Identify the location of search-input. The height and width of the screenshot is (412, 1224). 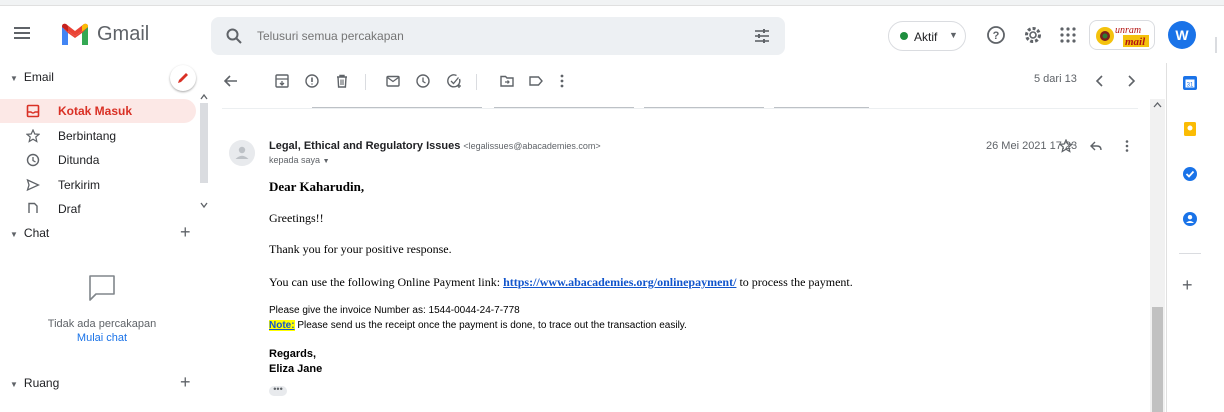
(497, 36).